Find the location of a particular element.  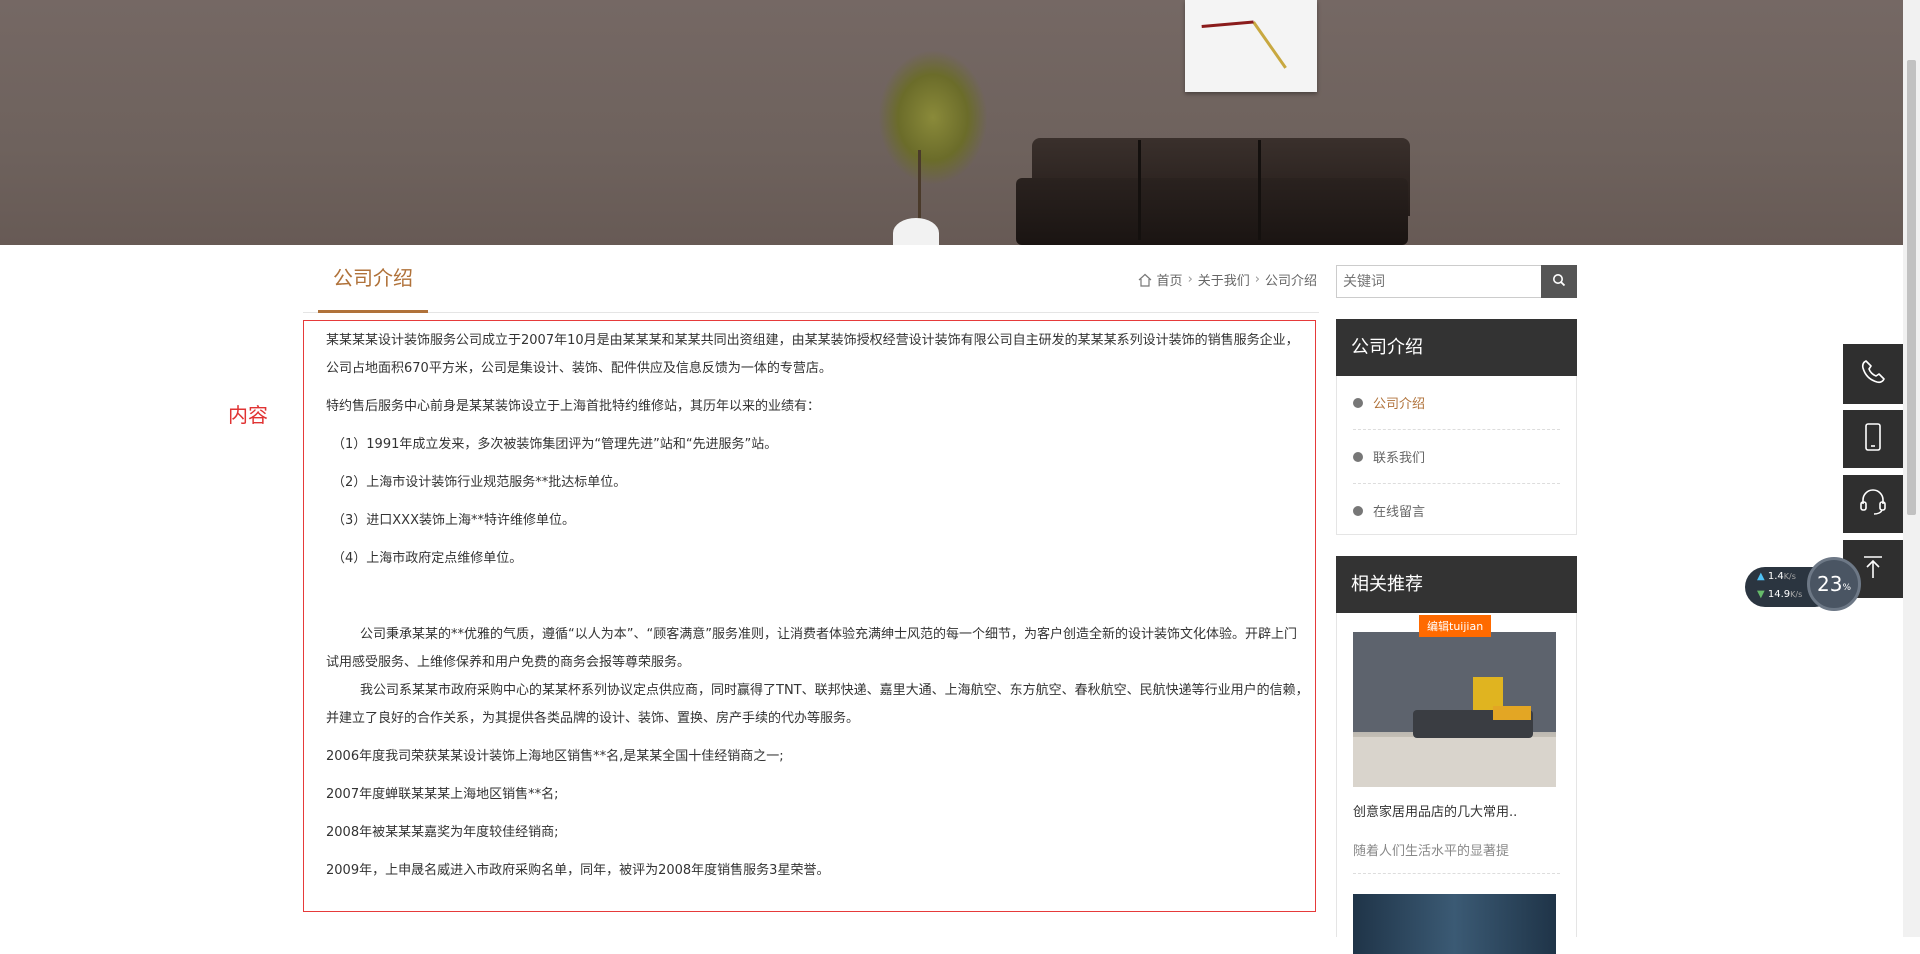

page-scrollbar is located at coordinates (1911, 468).